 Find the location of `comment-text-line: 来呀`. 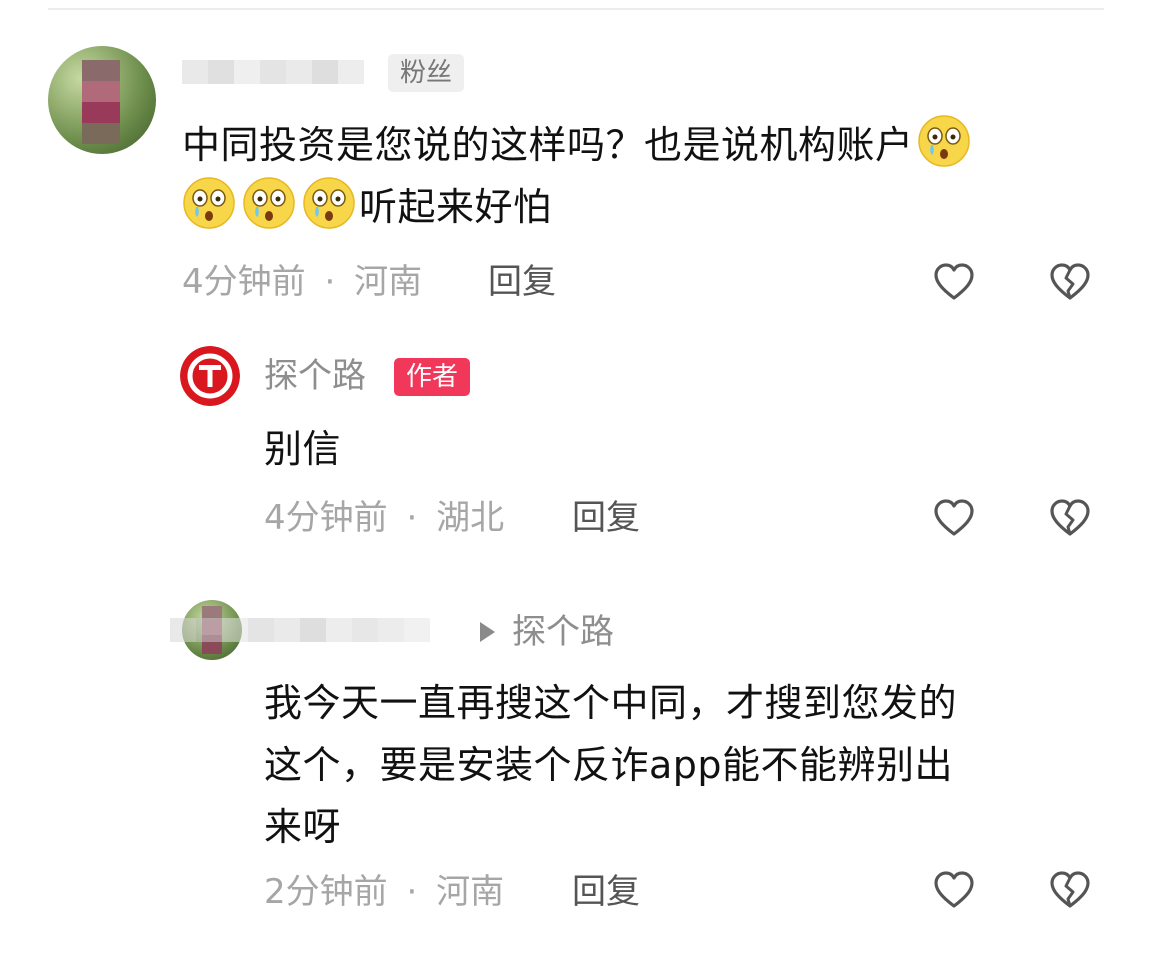

comment-text-line: 来呀 is located at coordinates (303, 827).